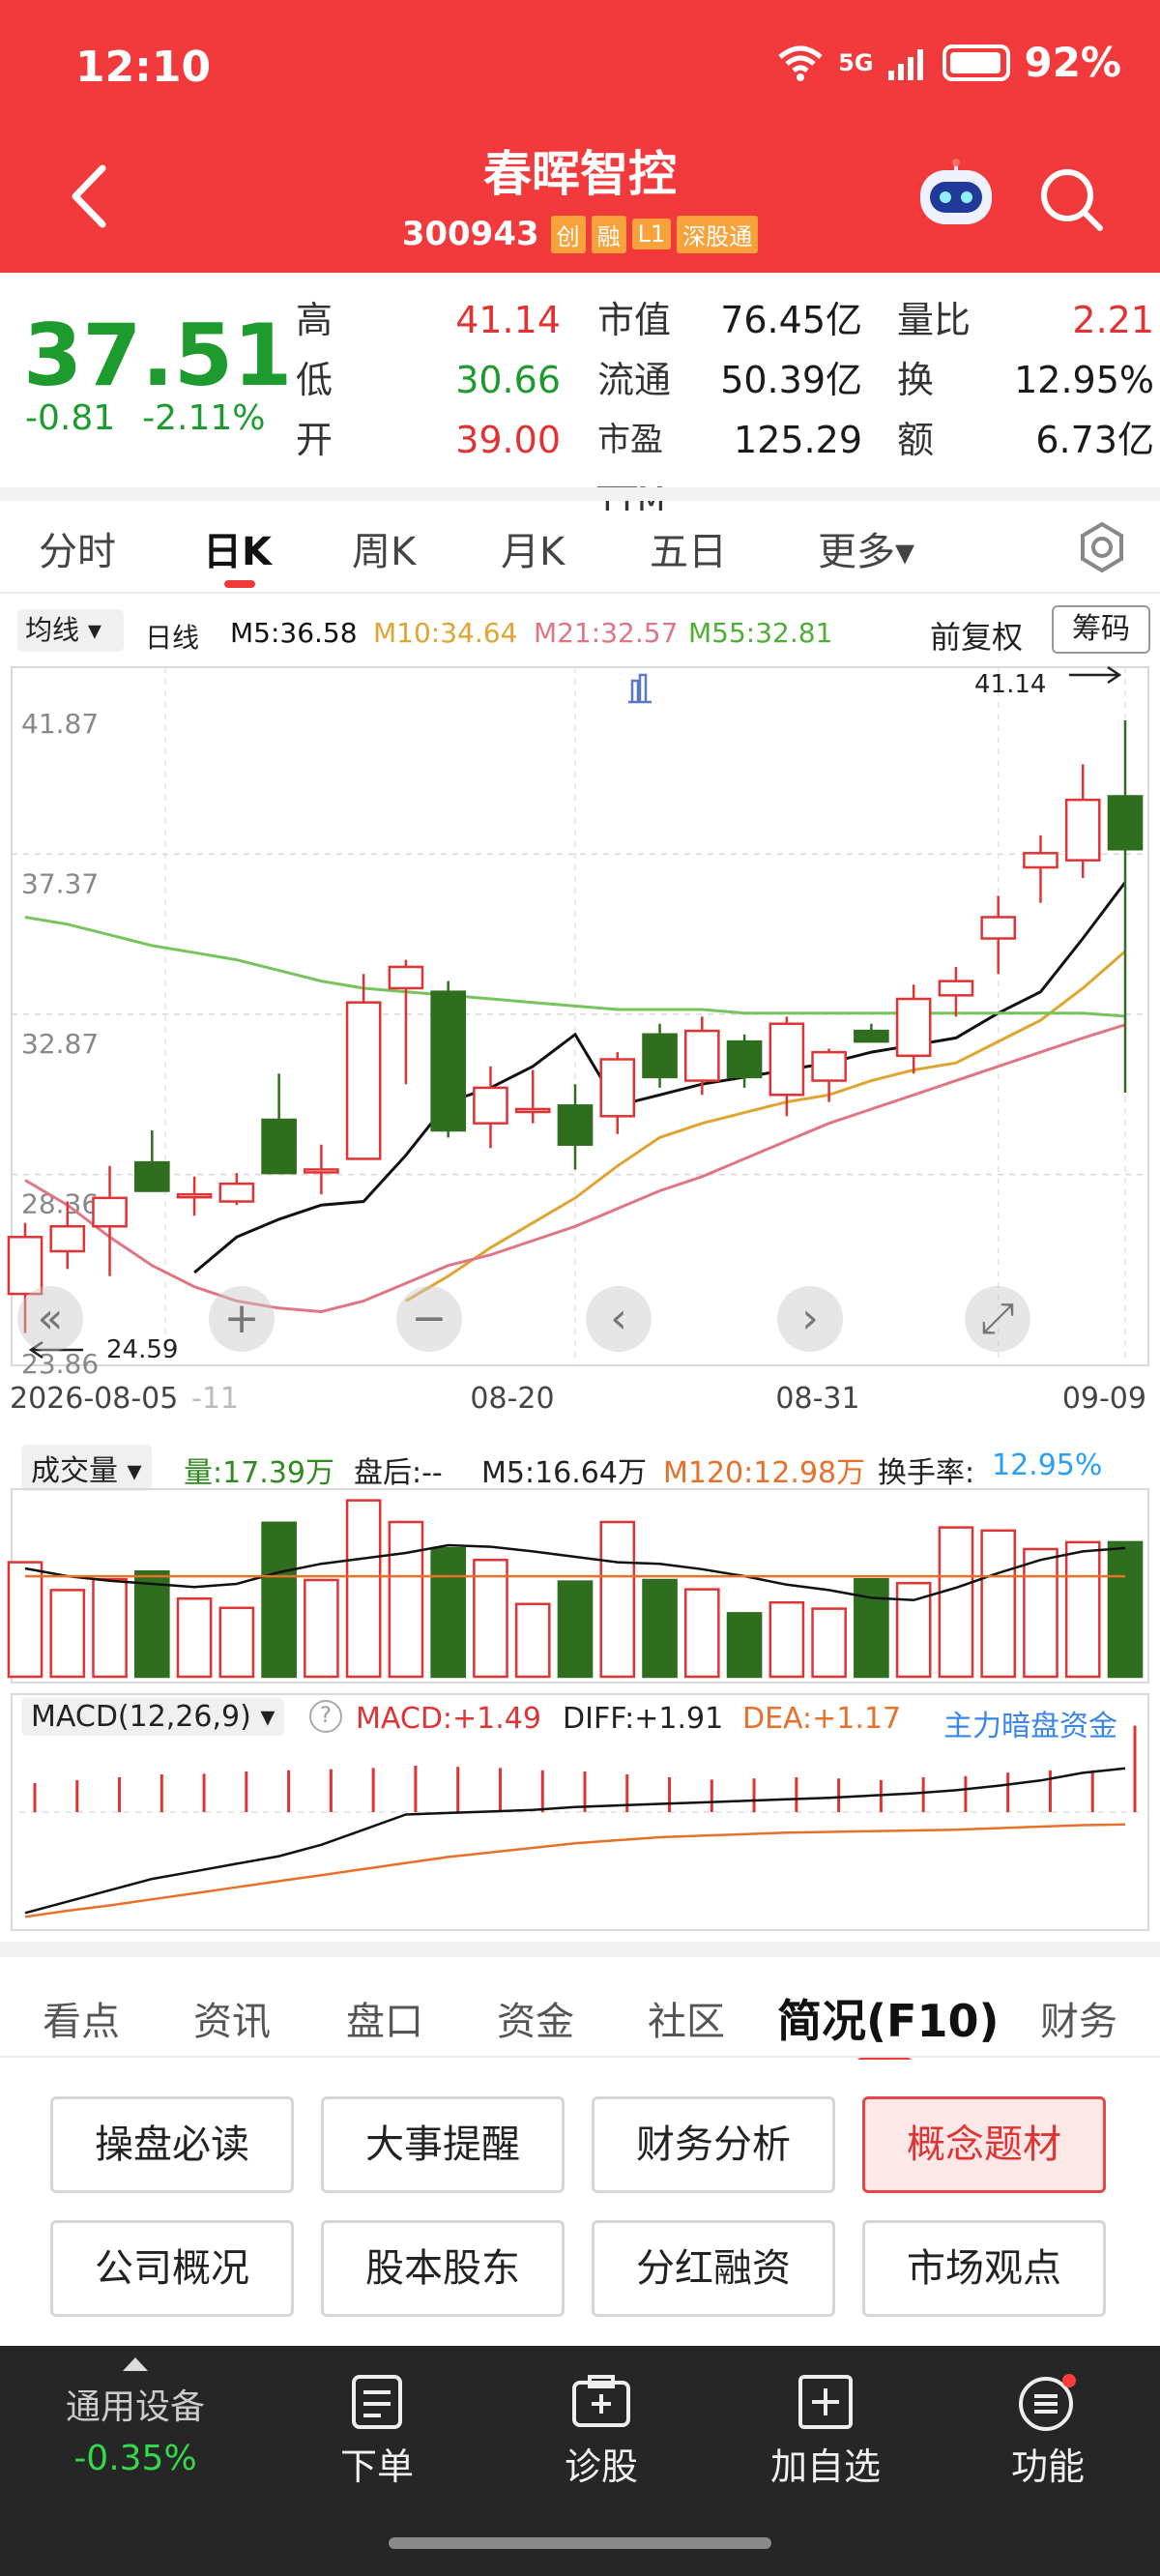  What do you see at coordinates (172, 2144) in the screenshot?
I see `btn-trading-must-read: 操盘必读` at bounding box center [172, 2144].